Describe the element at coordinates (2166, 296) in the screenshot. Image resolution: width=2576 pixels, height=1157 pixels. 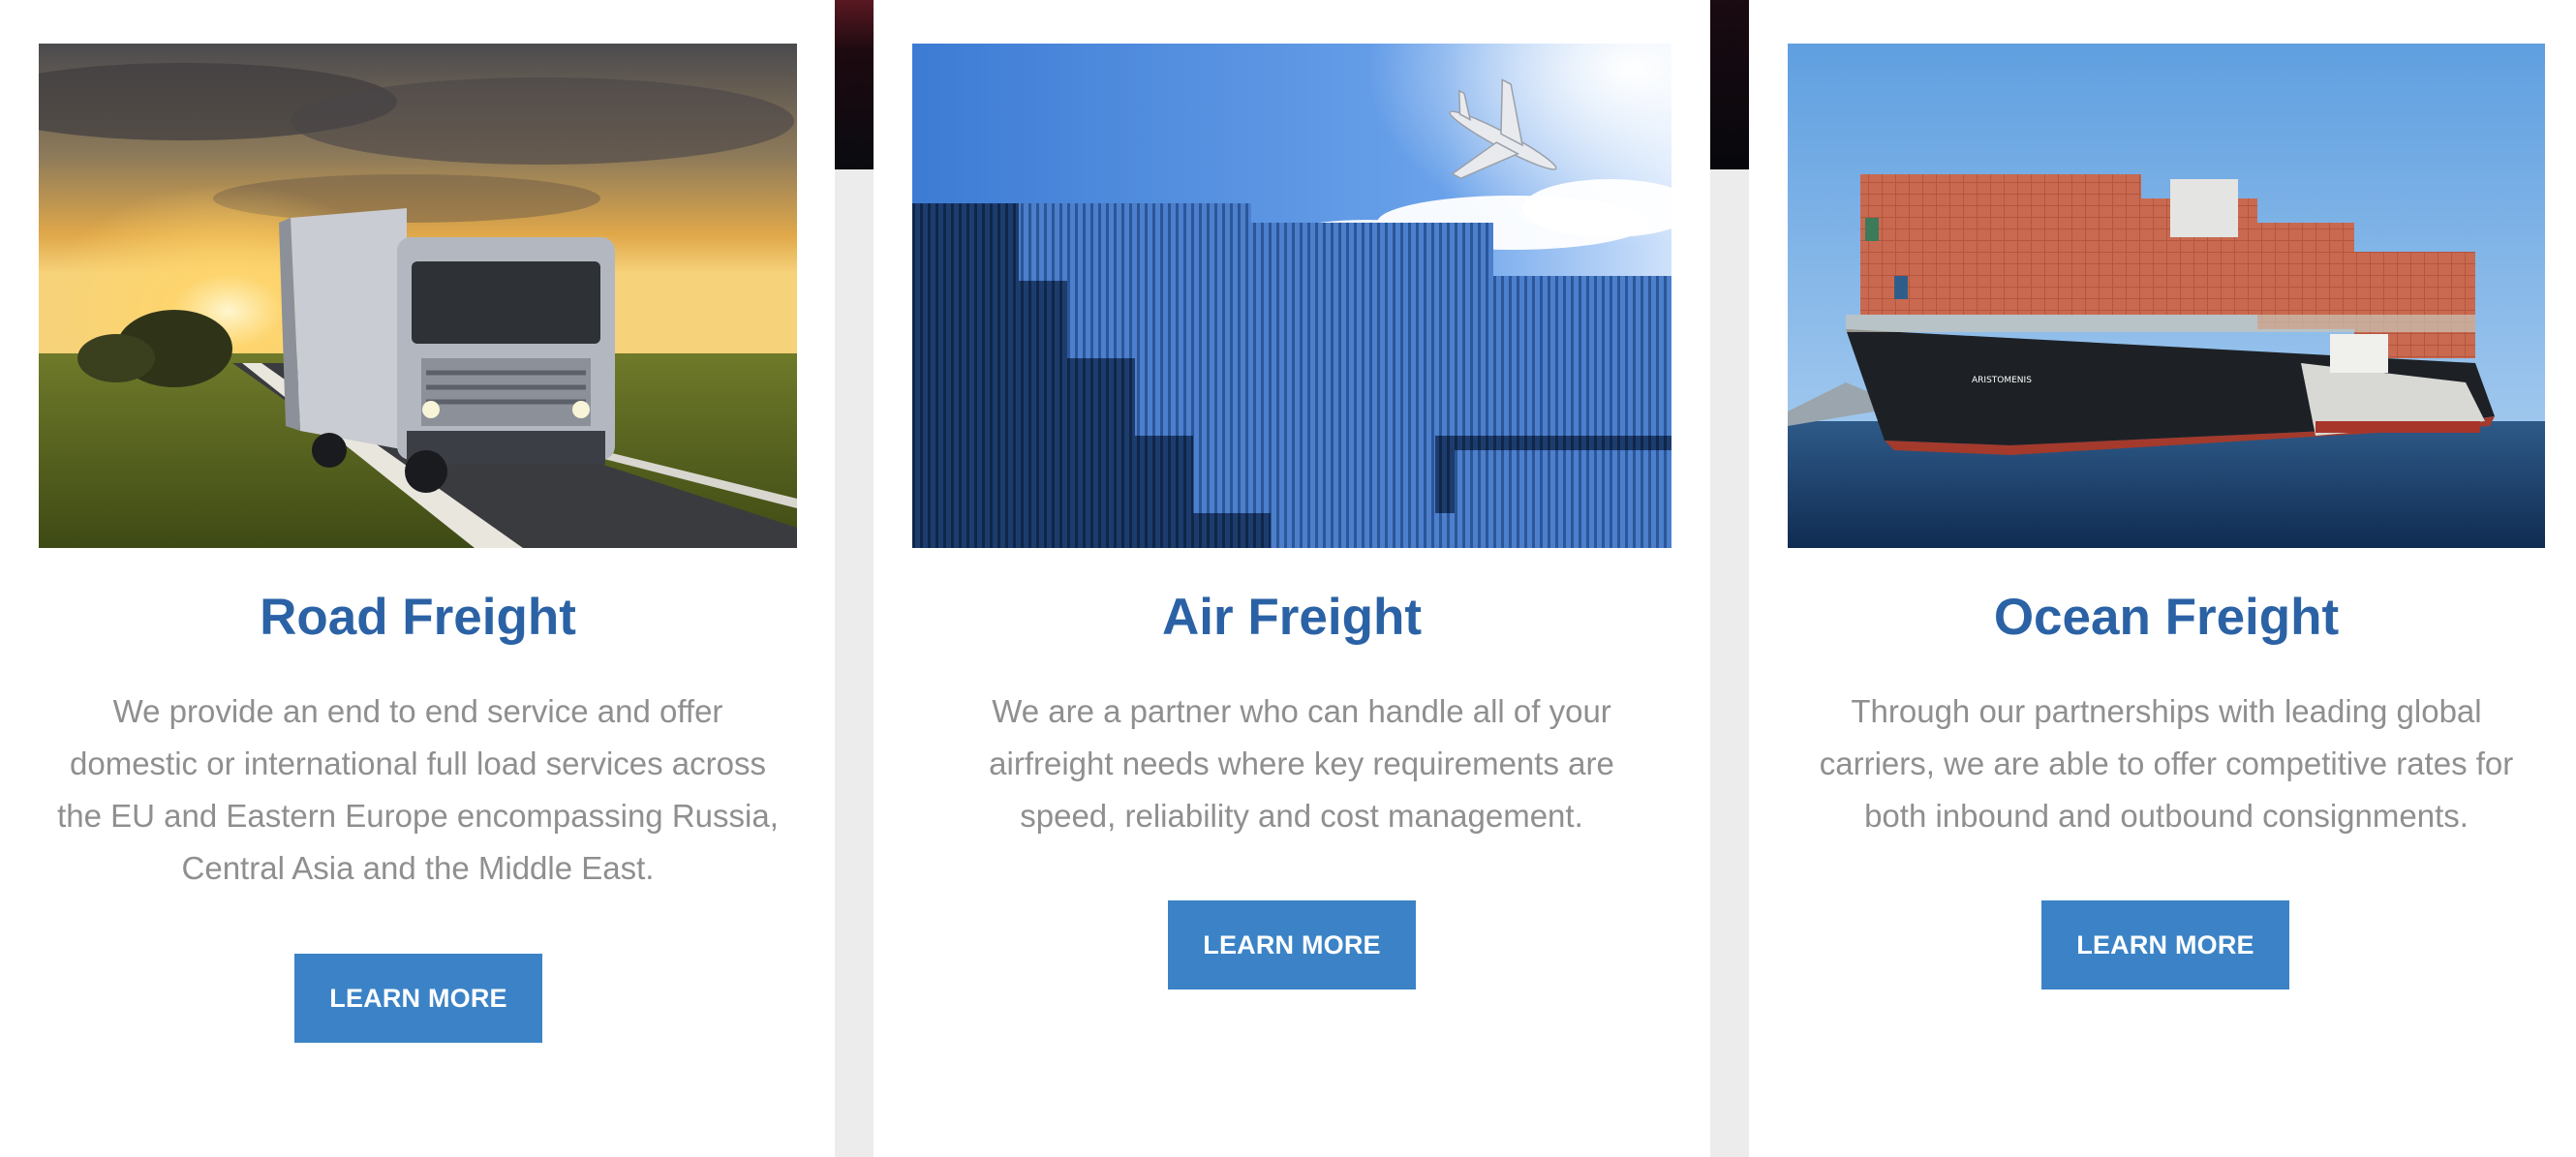
I see `container-ship-image: ARISTOMENIS` at that location.